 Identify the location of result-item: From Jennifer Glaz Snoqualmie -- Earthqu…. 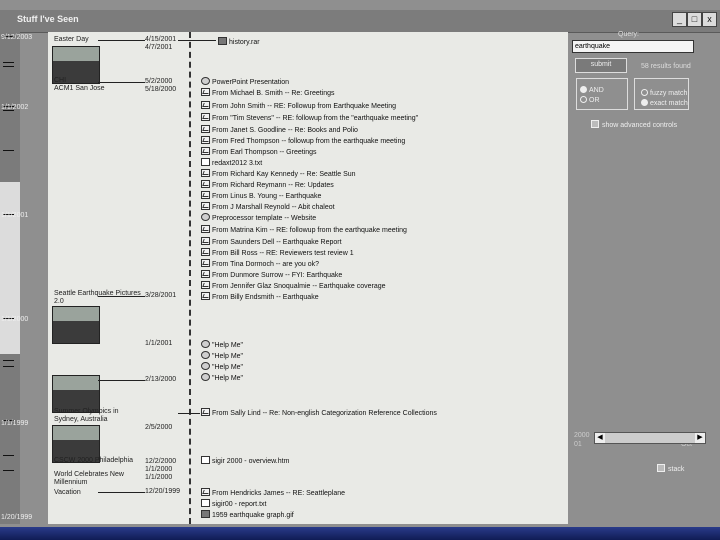
(293, 286).